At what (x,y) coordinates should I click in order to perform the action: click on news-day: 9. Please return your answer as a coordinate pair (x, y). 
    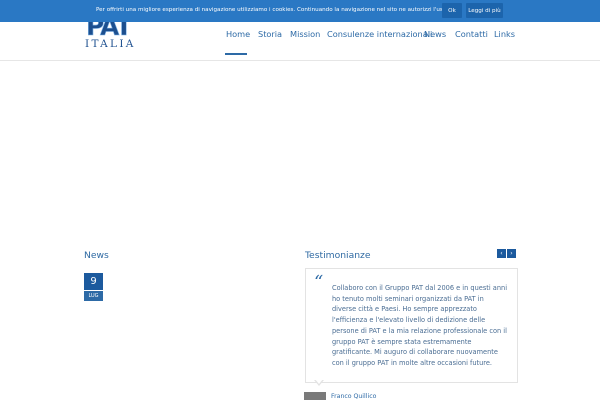
    Looking at the image, I should click on (93, 281).